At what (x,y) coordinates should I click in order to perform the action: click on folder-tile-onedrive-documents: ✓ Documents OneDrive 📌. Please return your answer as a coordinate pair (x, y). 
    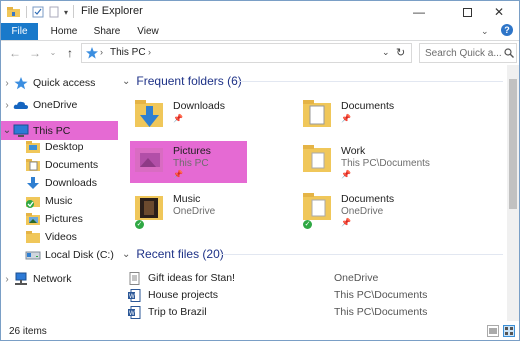
    Looking at the image, I should click on (349, 210).